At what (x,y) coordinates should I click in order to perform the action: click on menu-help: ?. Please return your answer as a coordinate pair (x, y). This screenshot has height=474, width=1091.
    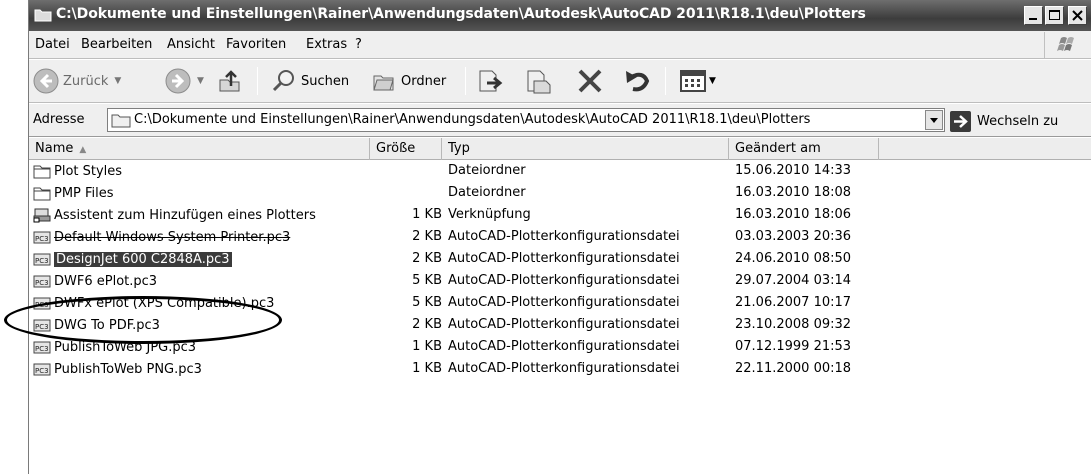
    Looking at the image, I should click on (358, 44).